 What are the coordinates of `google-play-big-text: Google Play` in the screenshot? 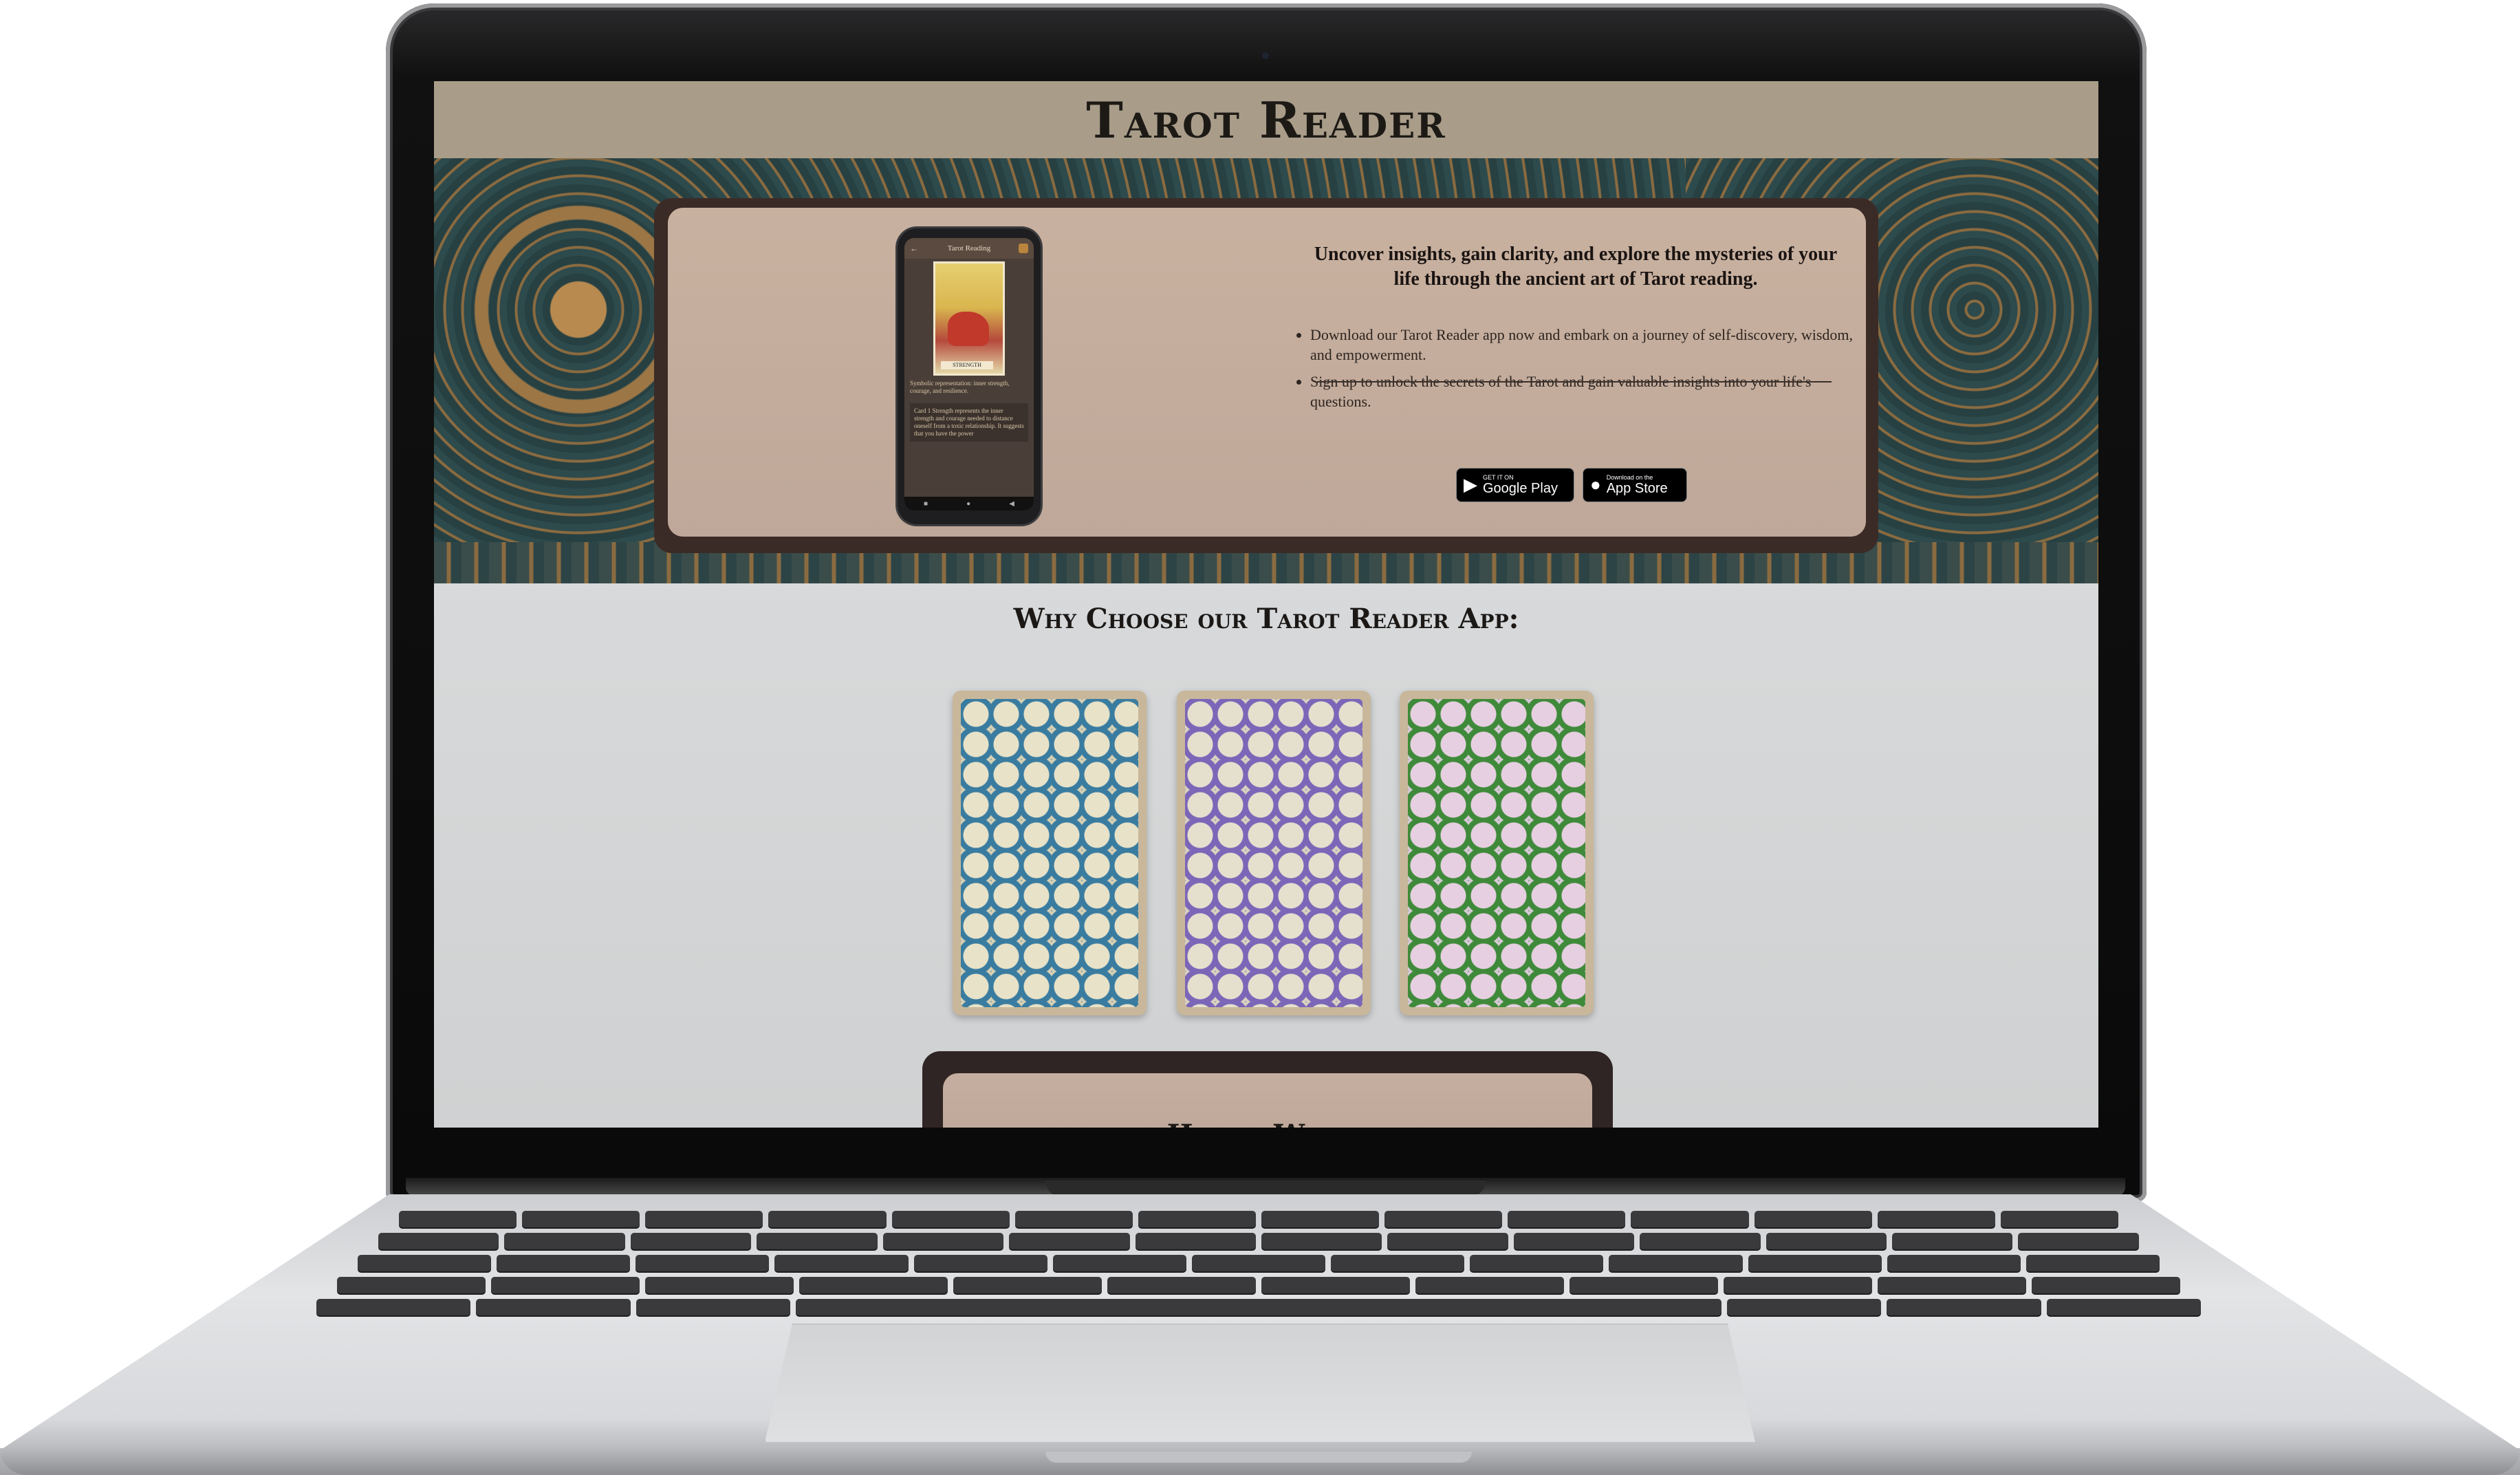 It's located at (1520, 488).